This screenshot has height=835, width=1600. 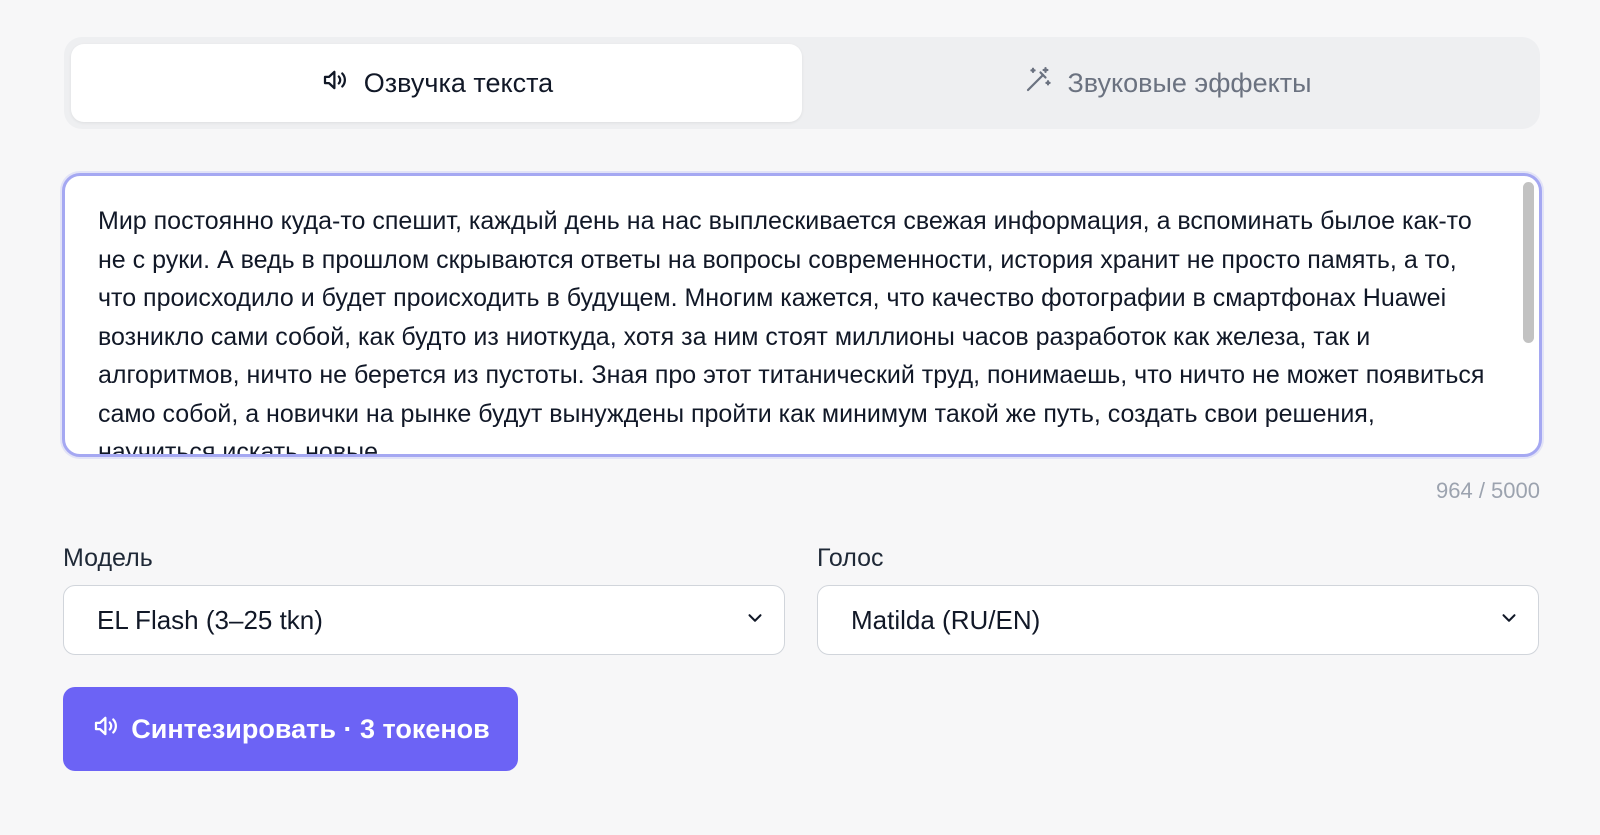 I want to click on synthesize-button: Синтезировать · 3 токенов, so click(x=290, y=729).